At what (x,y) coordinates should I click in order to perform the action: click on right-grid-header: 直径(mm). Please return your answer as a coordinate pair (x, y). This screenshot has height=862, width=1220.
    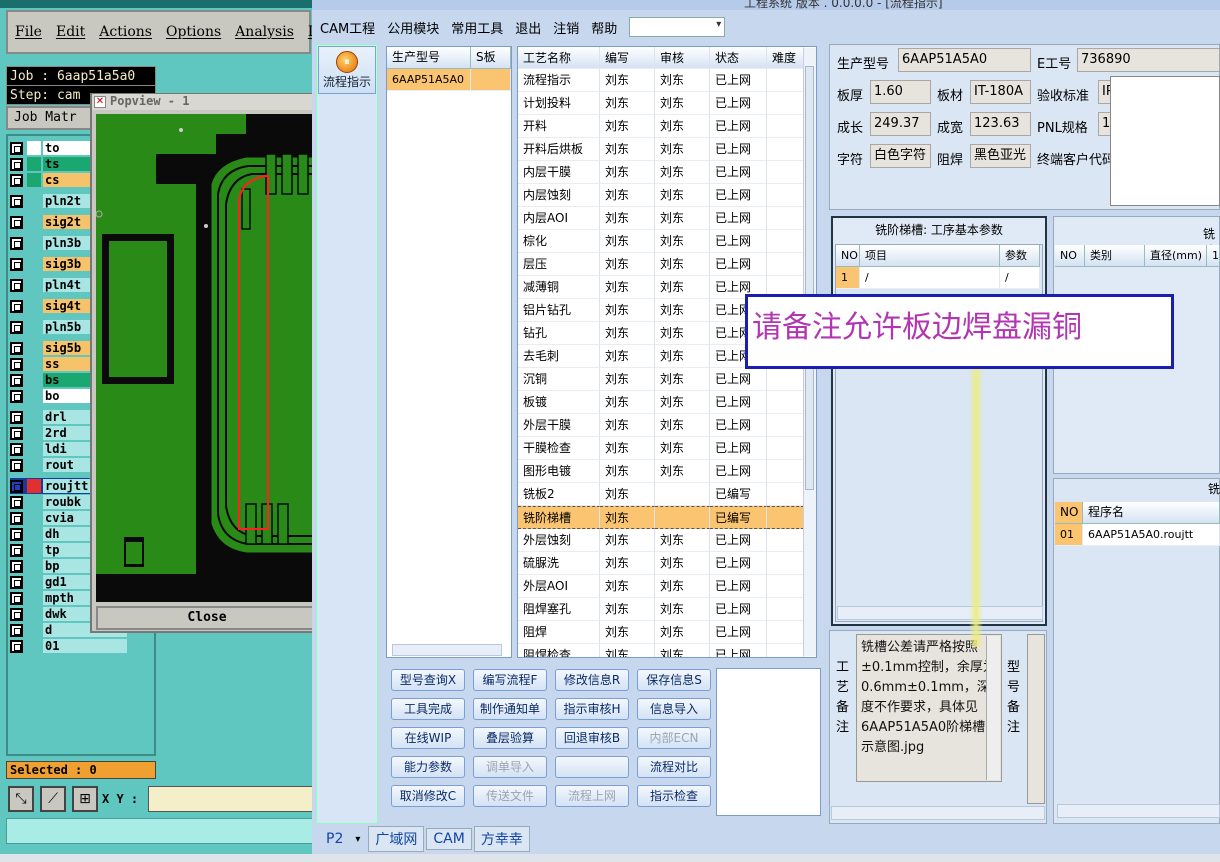
    Looking at the image, I should click on (1176, 256).